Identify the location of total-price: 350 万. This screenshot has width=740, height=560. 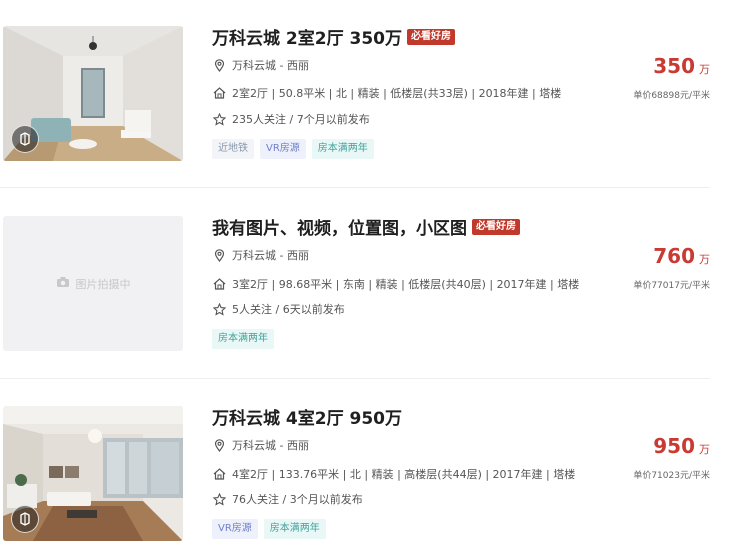
(681, 66).